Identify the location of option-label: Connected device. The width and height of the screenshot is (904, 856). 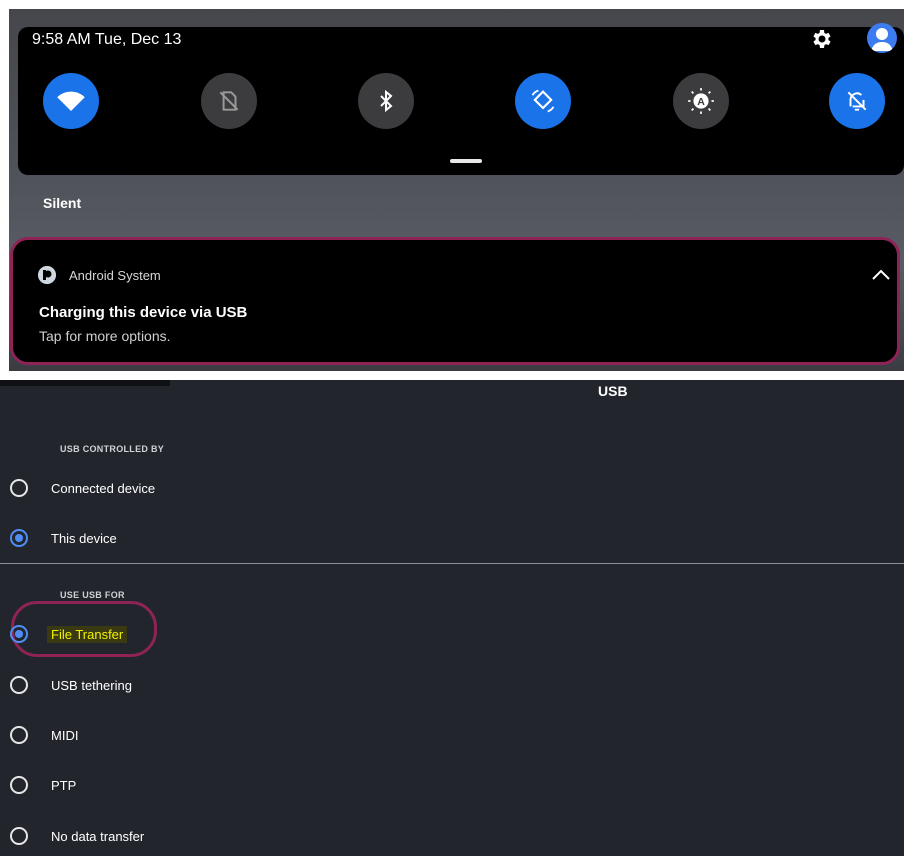
(103, 488).